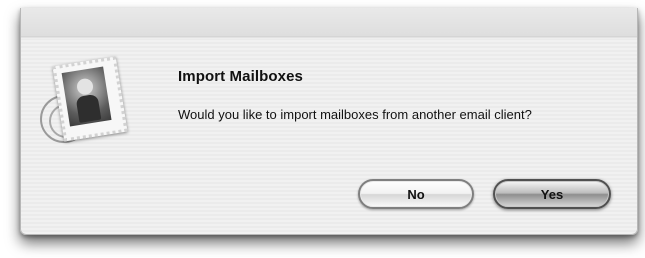  Describe the element at coordinates (240, 76) in the screenshot. I see `dialog-title: Import Mailboxes` at that location.